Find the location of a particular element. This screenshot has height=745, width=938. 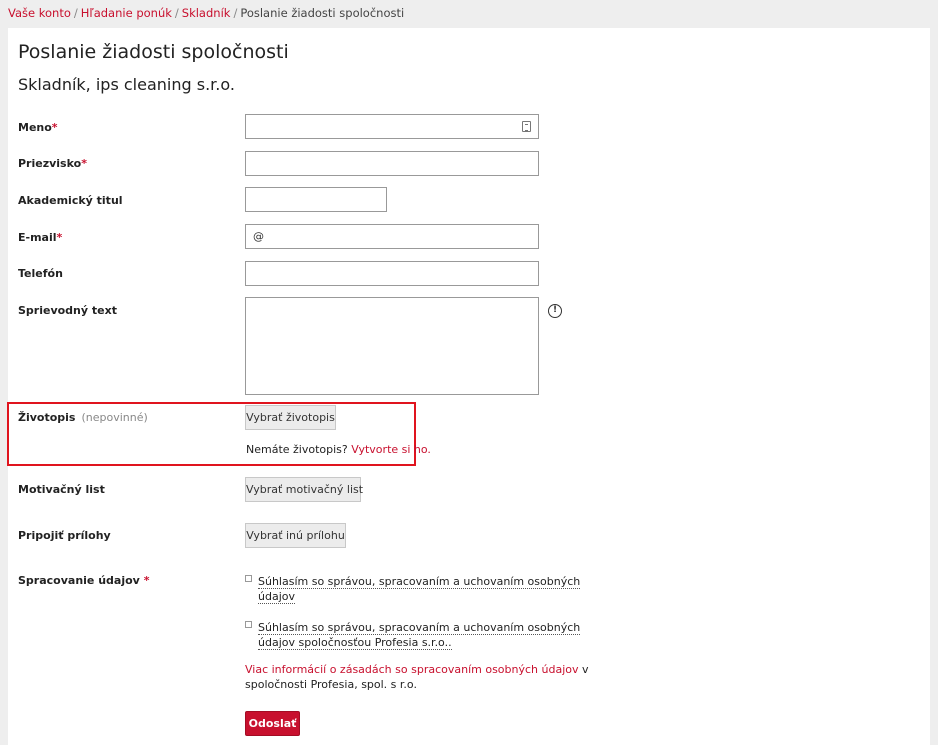

breadcrumb-link-search: Hľadanie ponúk is located at coordinates (126, 13).